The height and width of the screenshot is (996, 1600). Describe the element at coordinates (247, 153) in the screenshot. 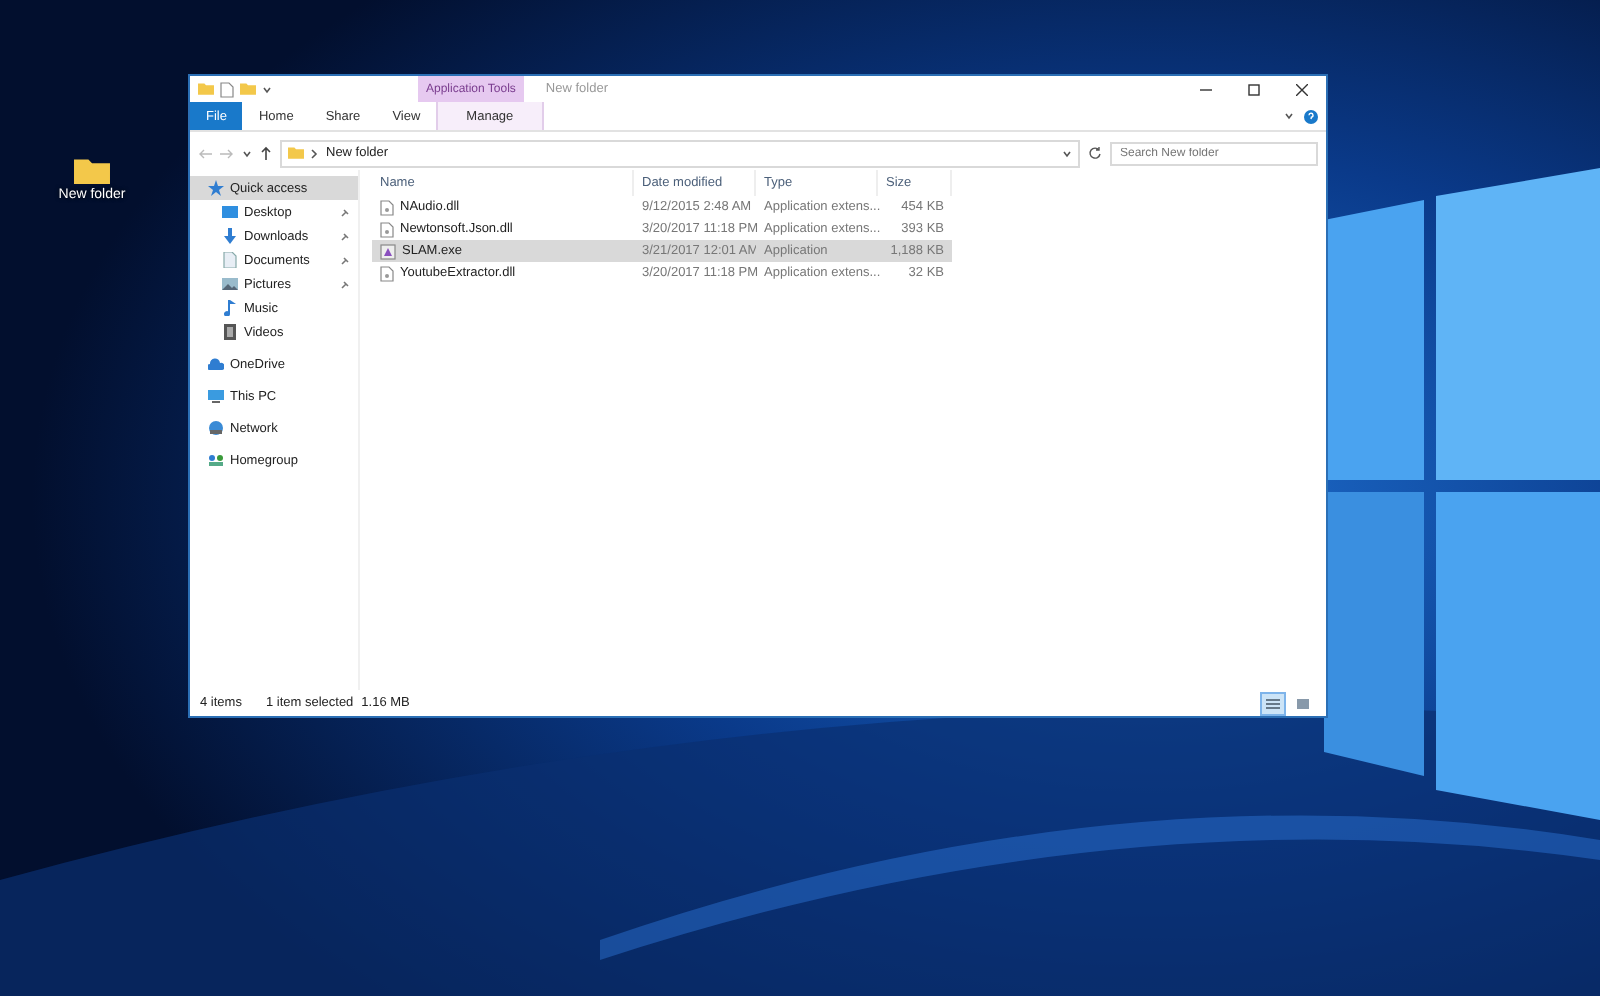

I see `recent-caret-icon` at that location.